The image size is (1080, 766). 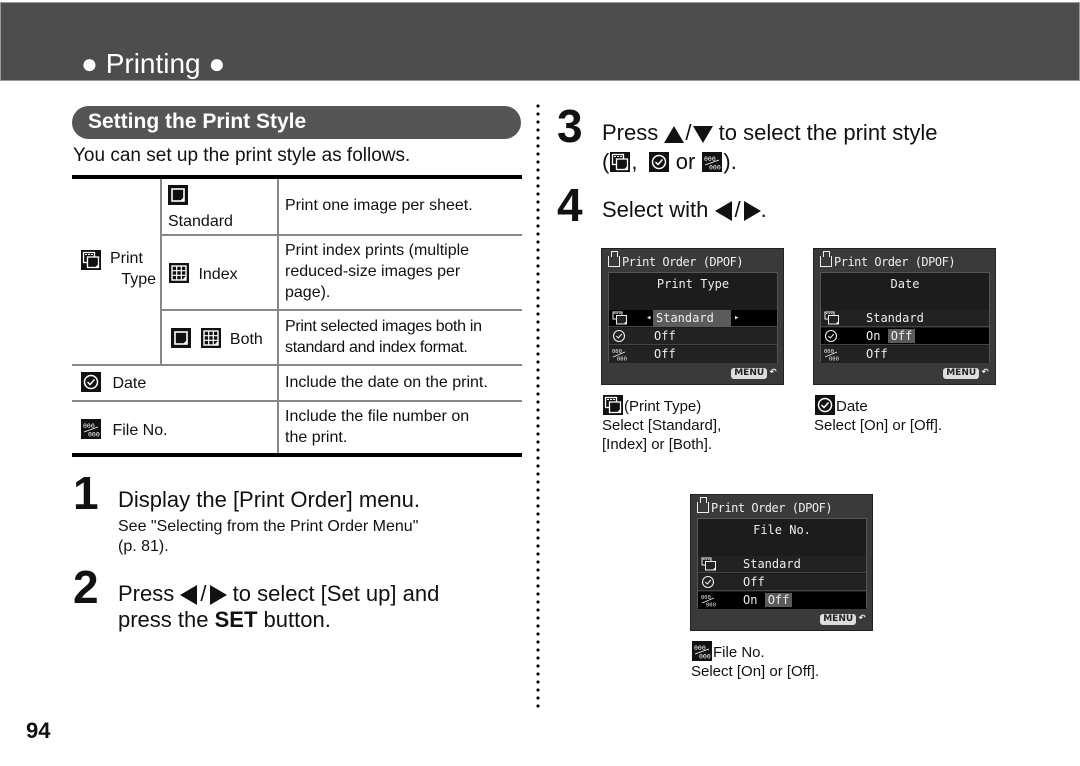 What do you see at coordinates (163, 619) in the screenshot?
I see `step-text-part: press the` at bounding box center [163, 619].